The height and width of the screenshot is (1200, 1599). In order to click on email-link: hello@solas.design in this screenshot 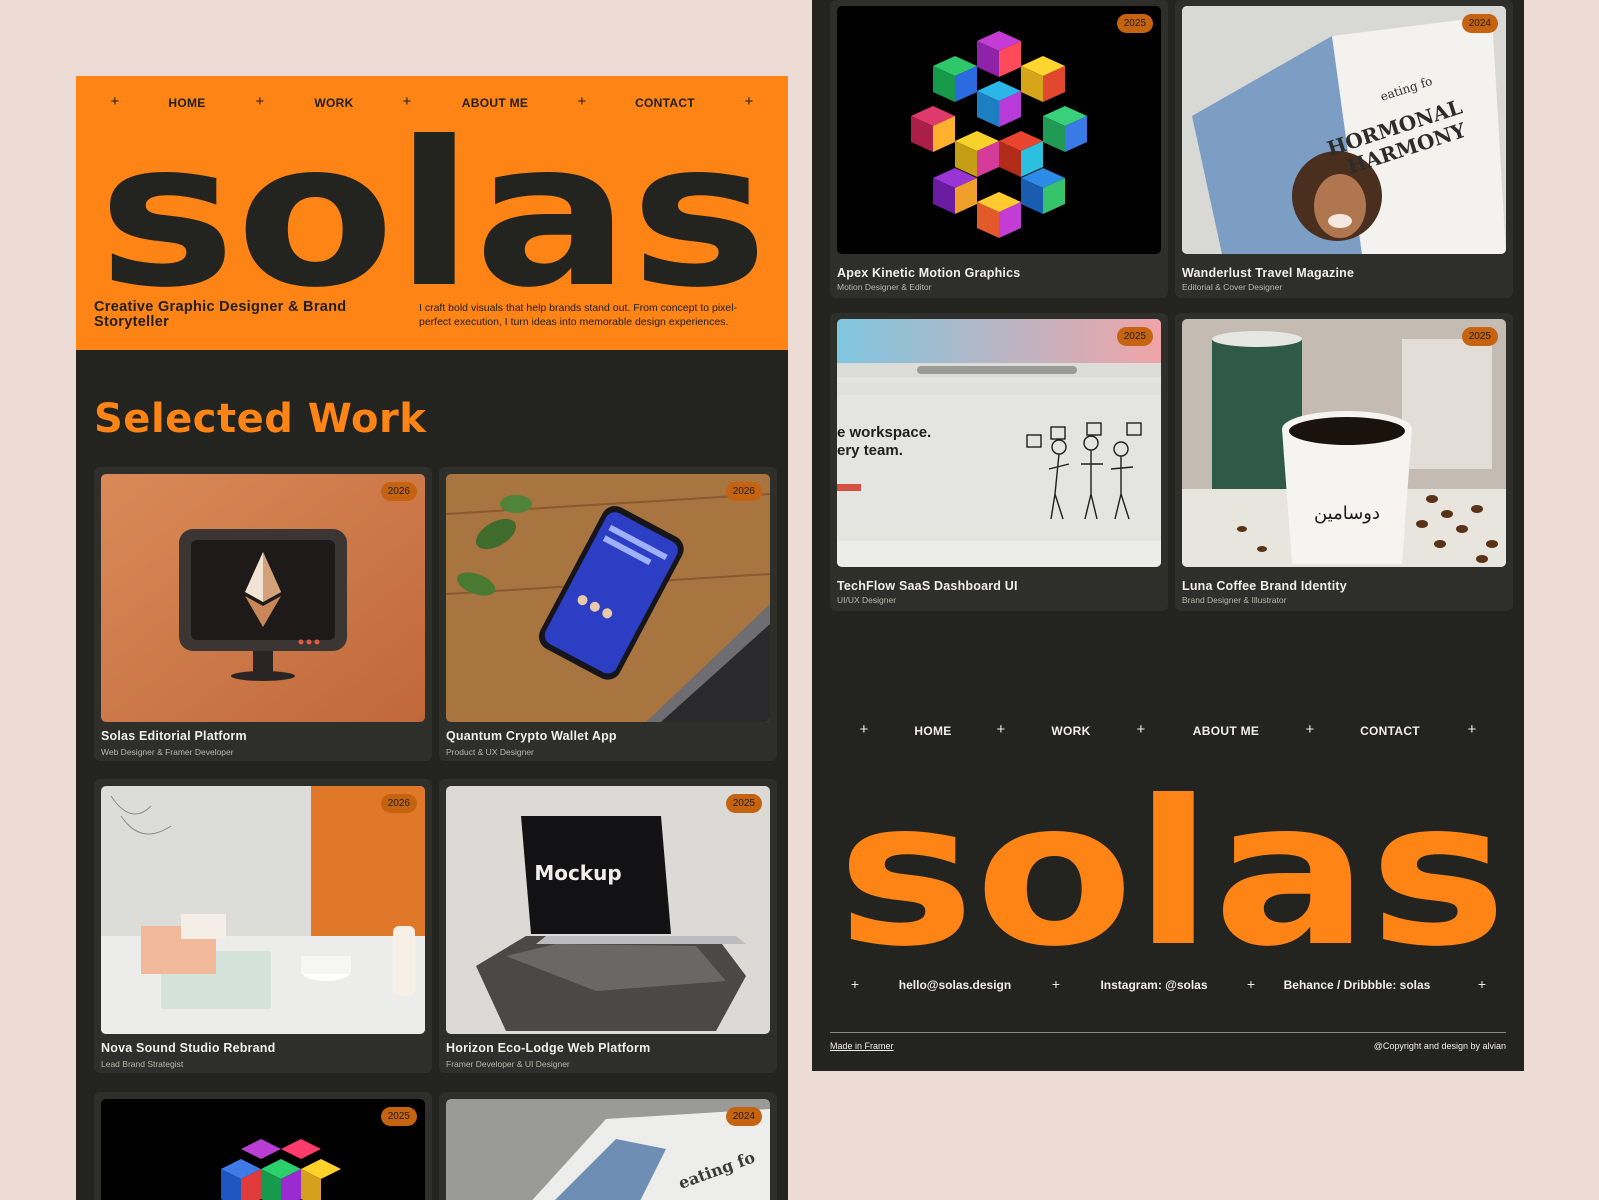, I will do `click(955, 985)`.